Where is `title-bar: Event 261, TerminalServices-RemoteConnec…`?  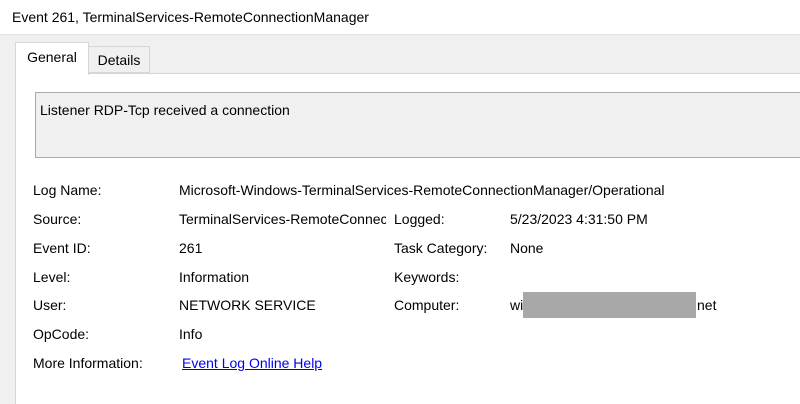 title-bar: Event 261, TerminalServices-RemoteConnec… is located at coordinates (400, 17).